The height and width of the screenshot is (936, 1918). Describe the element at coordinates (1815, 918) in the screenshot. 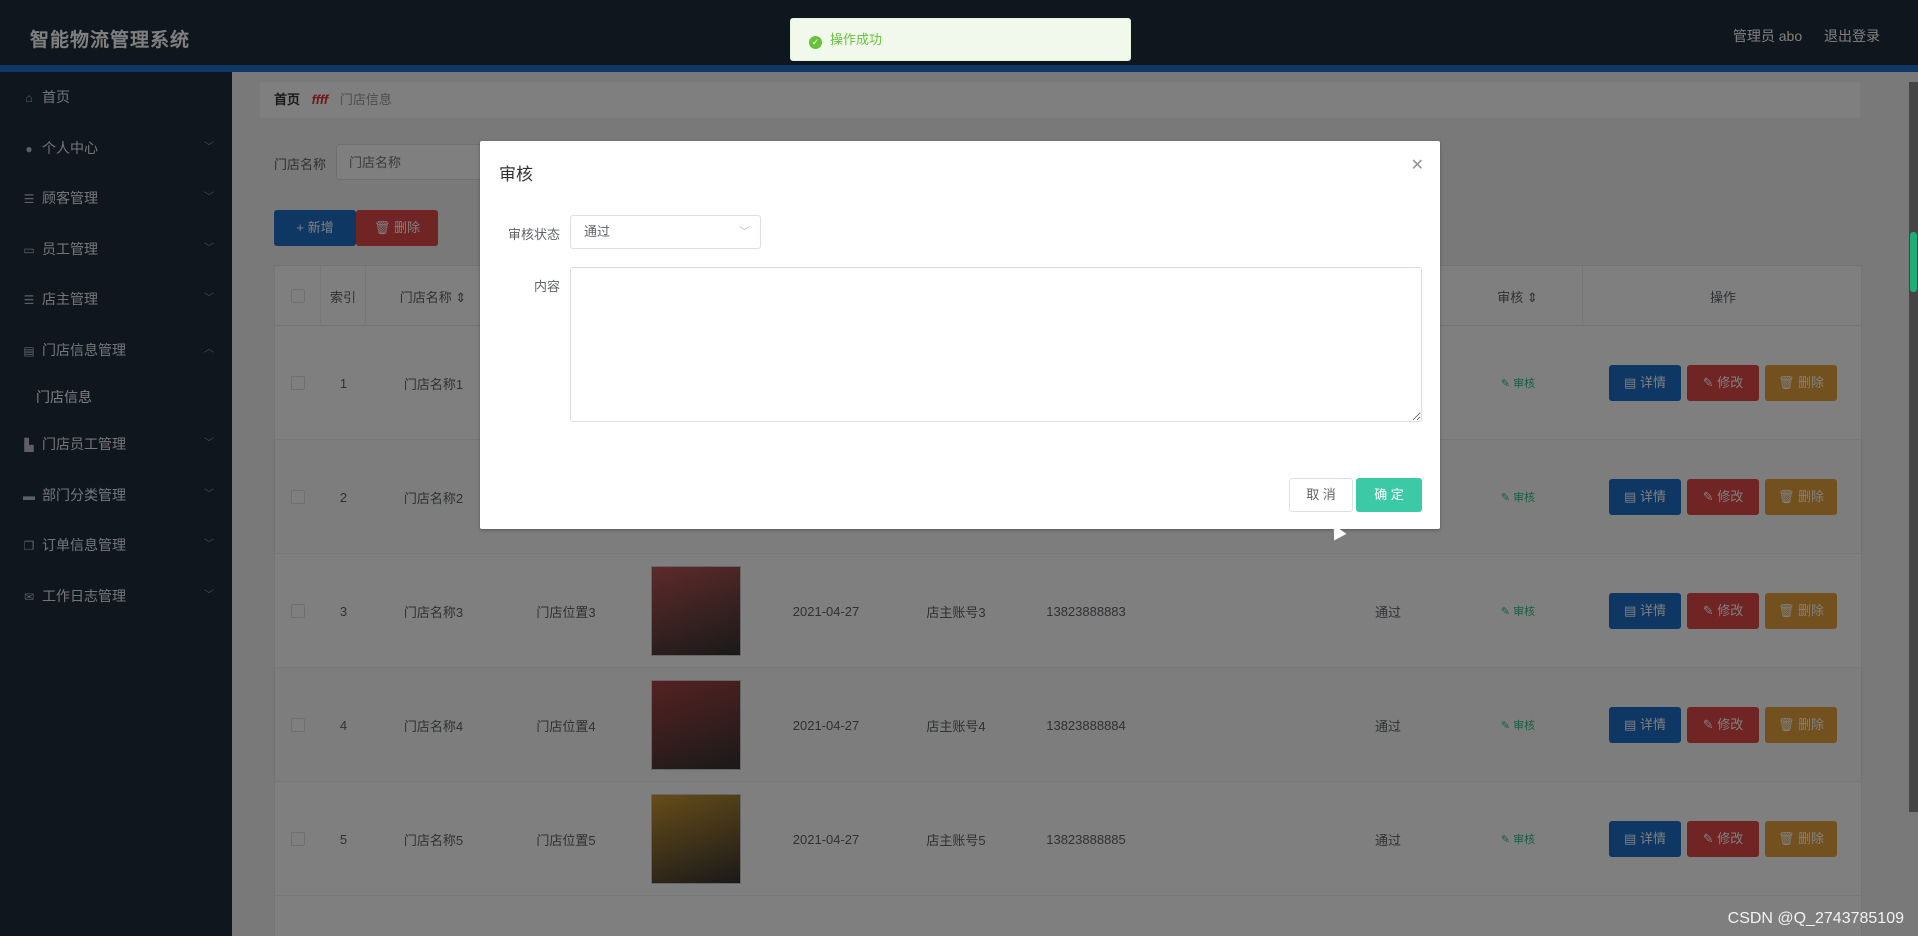

I see `watermark: CSDN @Q_2743785109` at that location.